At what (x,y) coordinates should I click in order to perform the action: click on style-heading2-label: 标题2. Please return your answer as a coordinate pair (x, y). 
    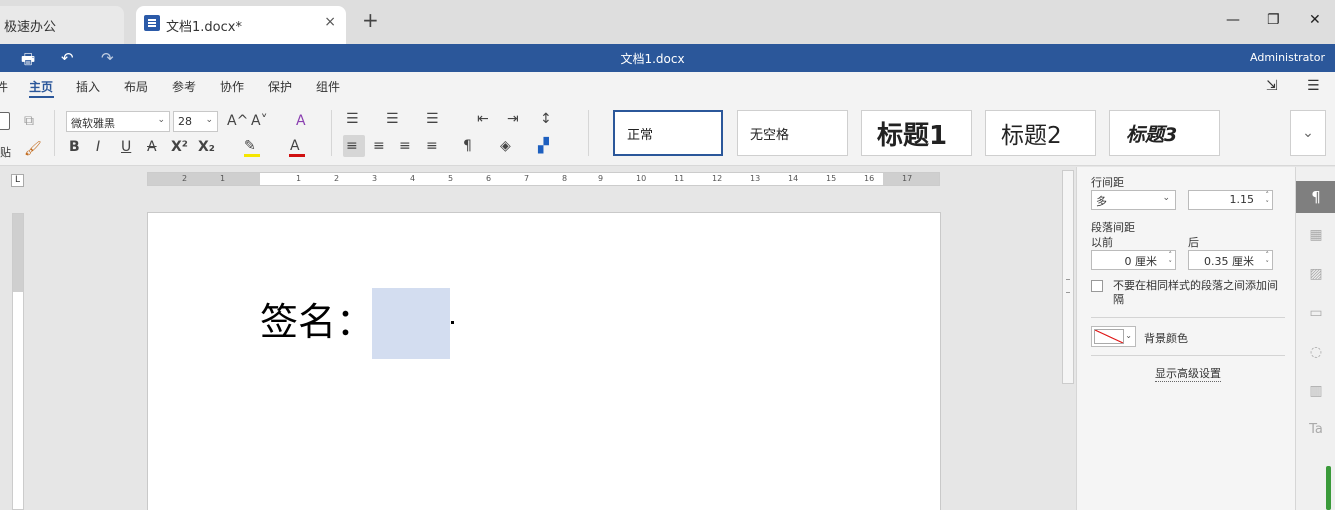
    Looking at the image, I should click on (1031, 136).